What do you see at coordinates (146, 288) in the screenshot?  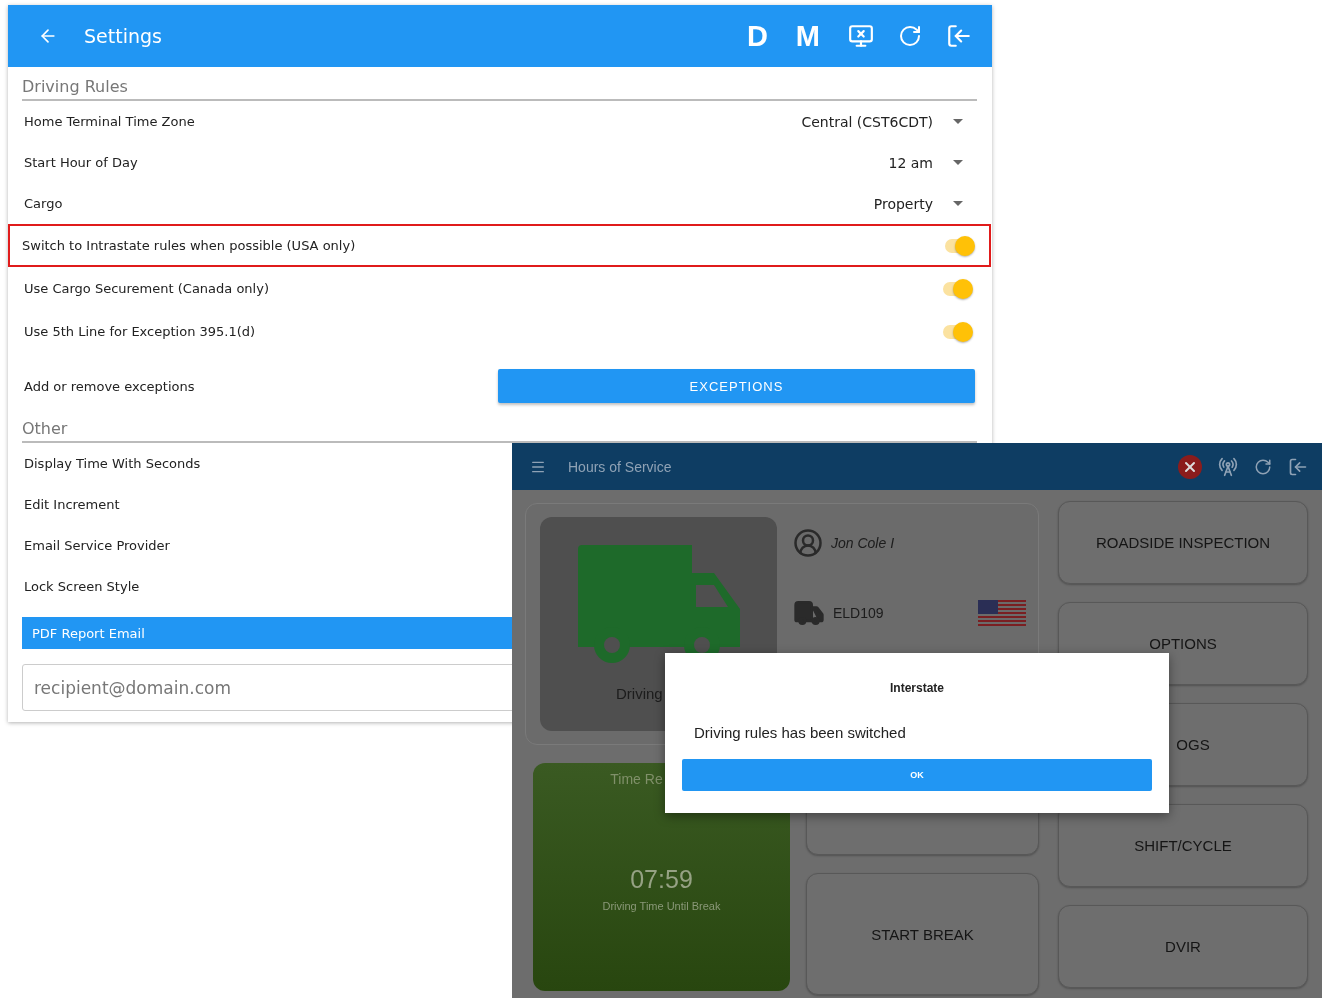 I see `setting-label: Use Cargo Securement (Canada only)` at bounding box center [146, 288].